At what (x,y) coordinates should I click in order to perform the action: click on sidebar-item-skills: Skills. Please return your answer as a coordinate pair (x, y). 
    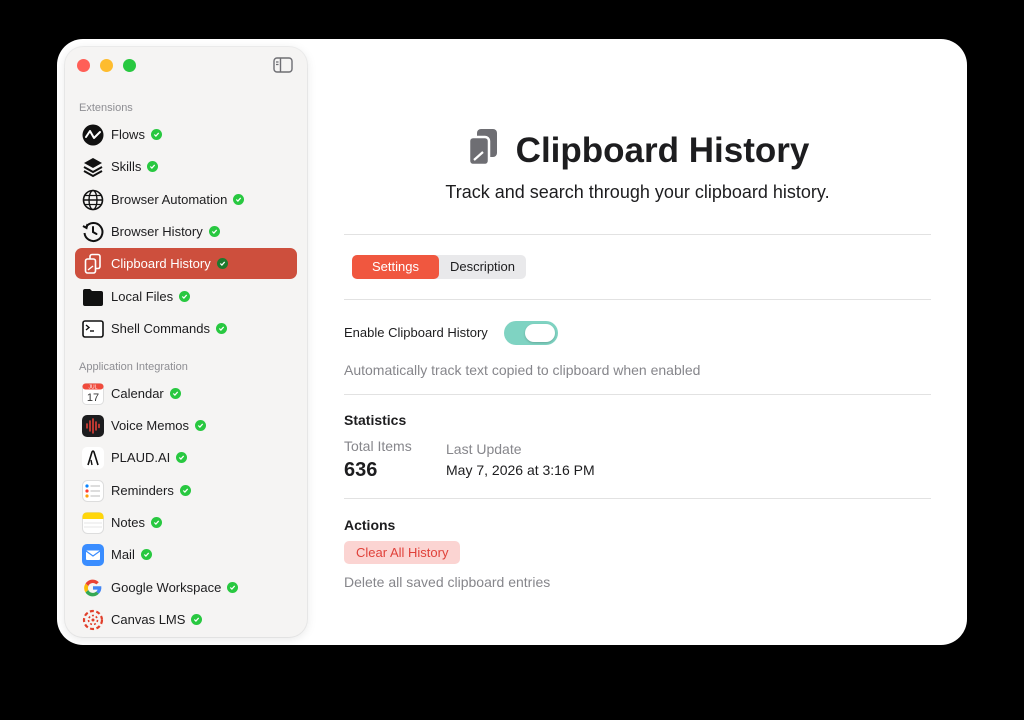
    Looking at the image, I should click on (186, 166).